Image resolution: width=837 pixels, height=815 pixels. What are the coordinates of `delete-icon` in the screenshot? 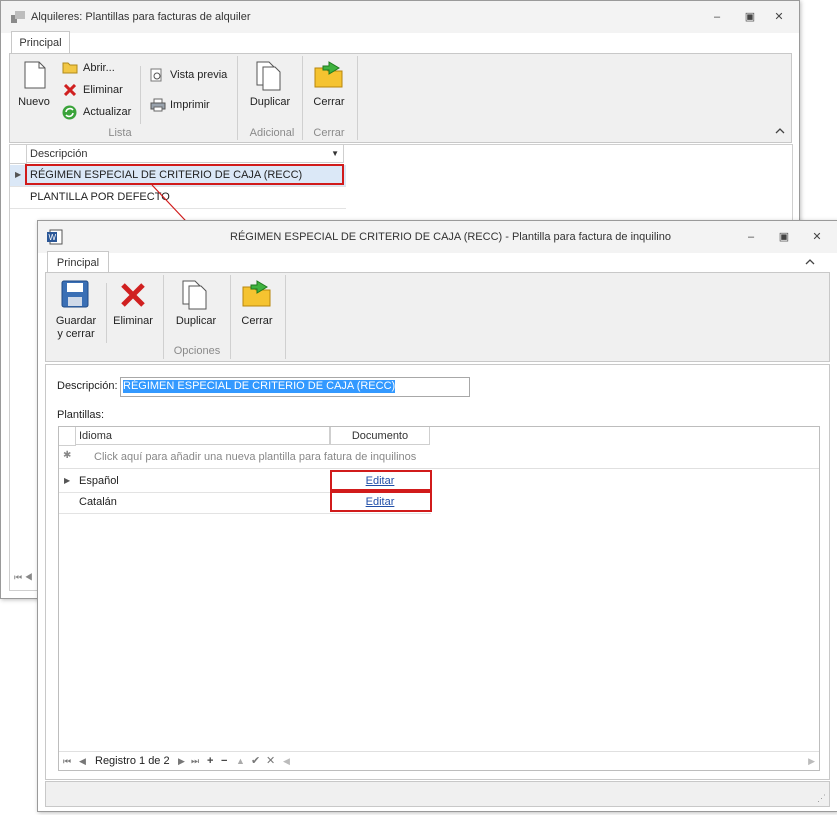 It's located at (133, 296).